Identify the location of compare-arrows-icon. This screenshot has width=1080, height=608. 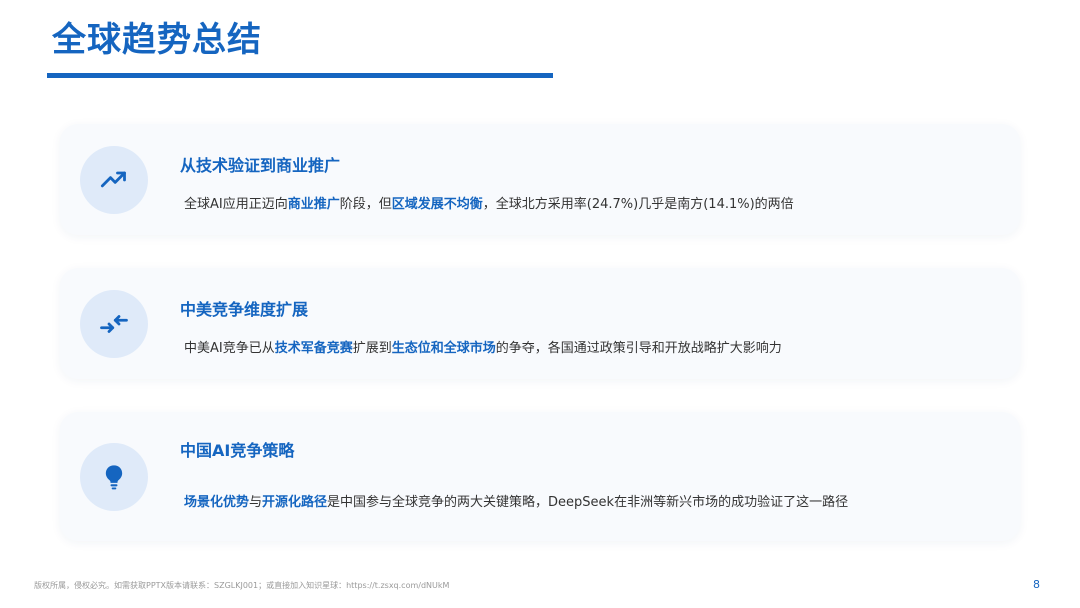
(114, 324).